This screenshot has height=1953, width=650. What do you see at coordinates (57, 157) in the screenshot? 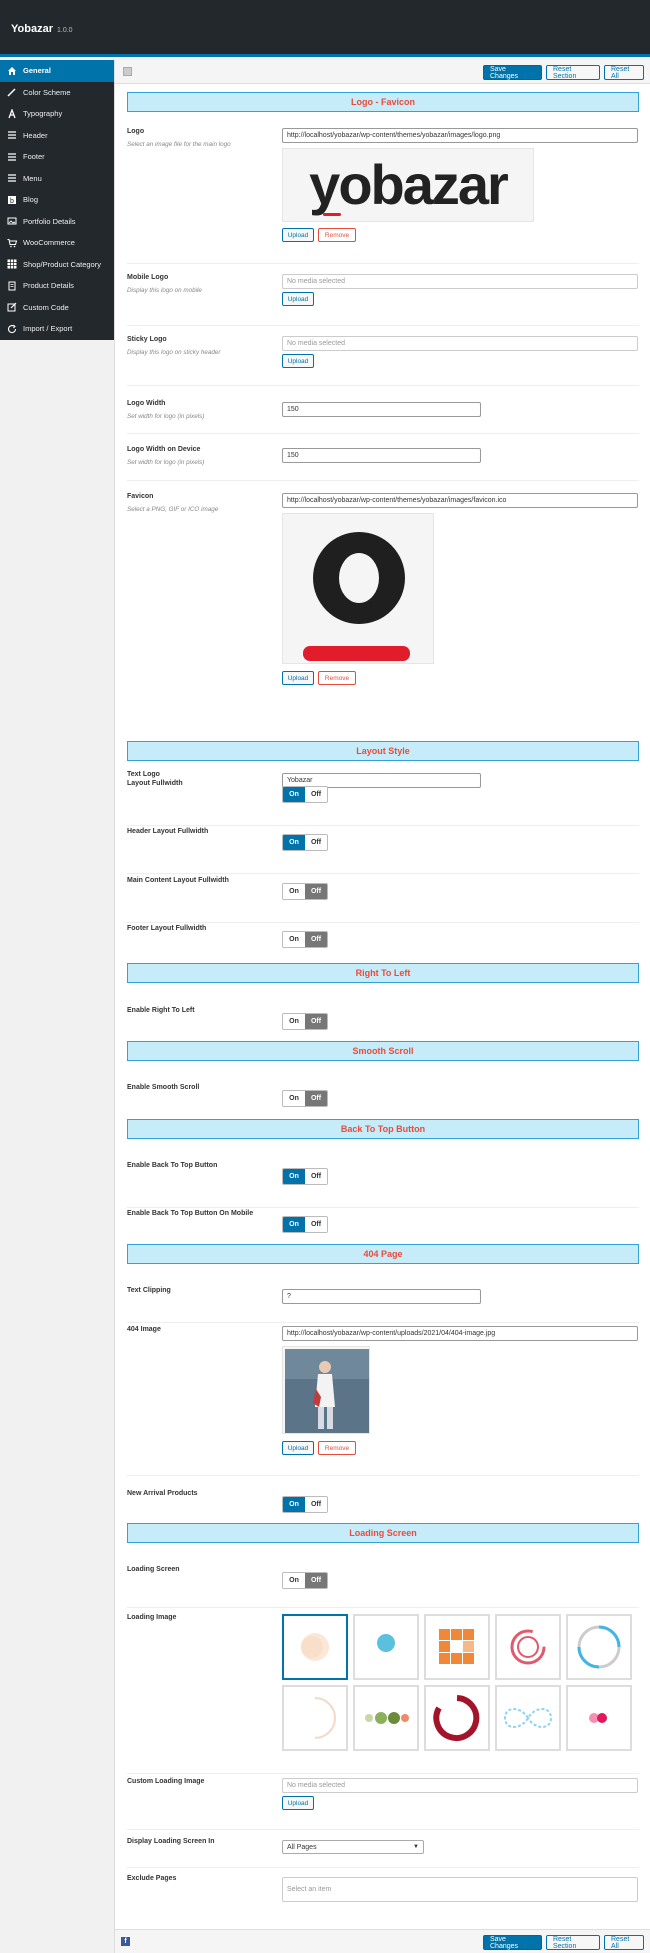
I see `sidebar-item-footer: Footer` at bounding box center [57, 157].